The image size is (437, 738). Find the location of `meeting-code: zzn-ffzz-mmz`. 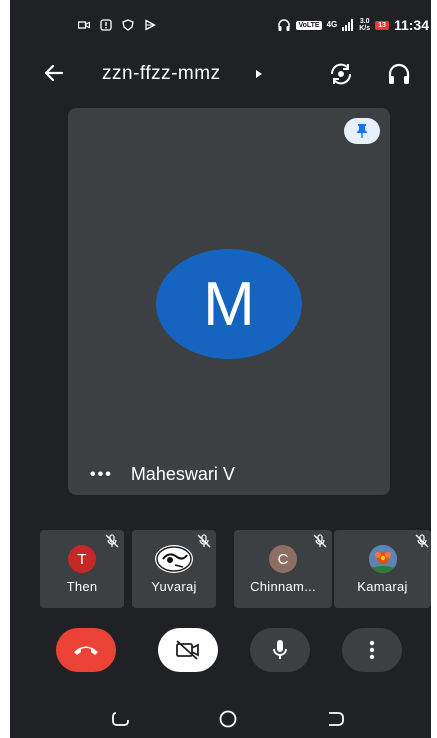

meeting-code: zzn-ffzz-mmz is located at coordinates (161, 74).